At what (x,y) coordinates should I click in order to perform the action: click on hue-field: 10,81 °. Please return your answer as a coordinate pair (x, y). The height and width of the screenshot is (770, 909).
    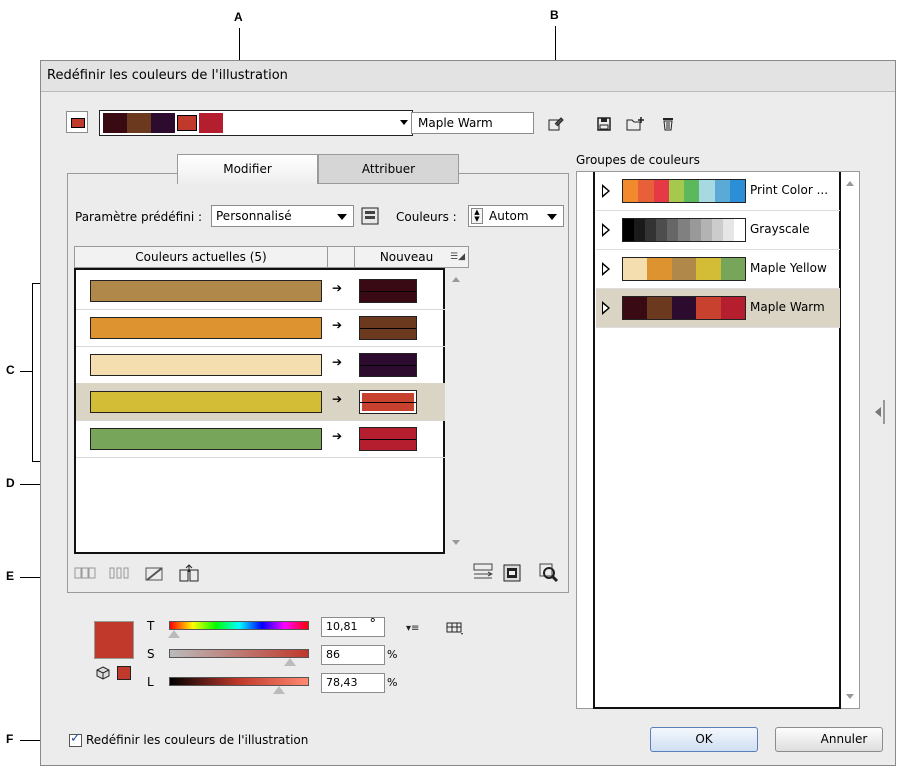
    Looking at the image, I should click on (353, 627).